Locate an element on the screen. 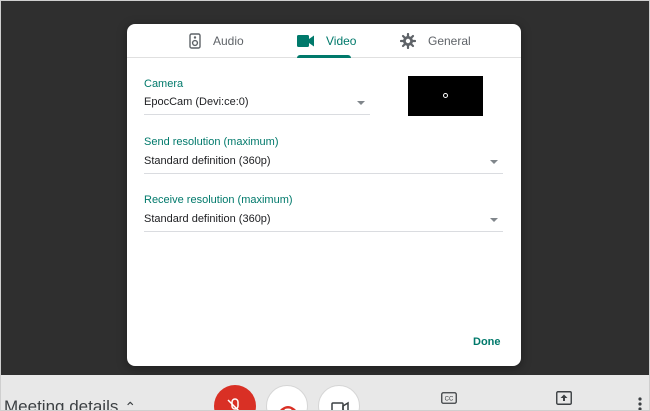 The image size is (650, 411). present-screen-icon is located at coordinates (564, 398).